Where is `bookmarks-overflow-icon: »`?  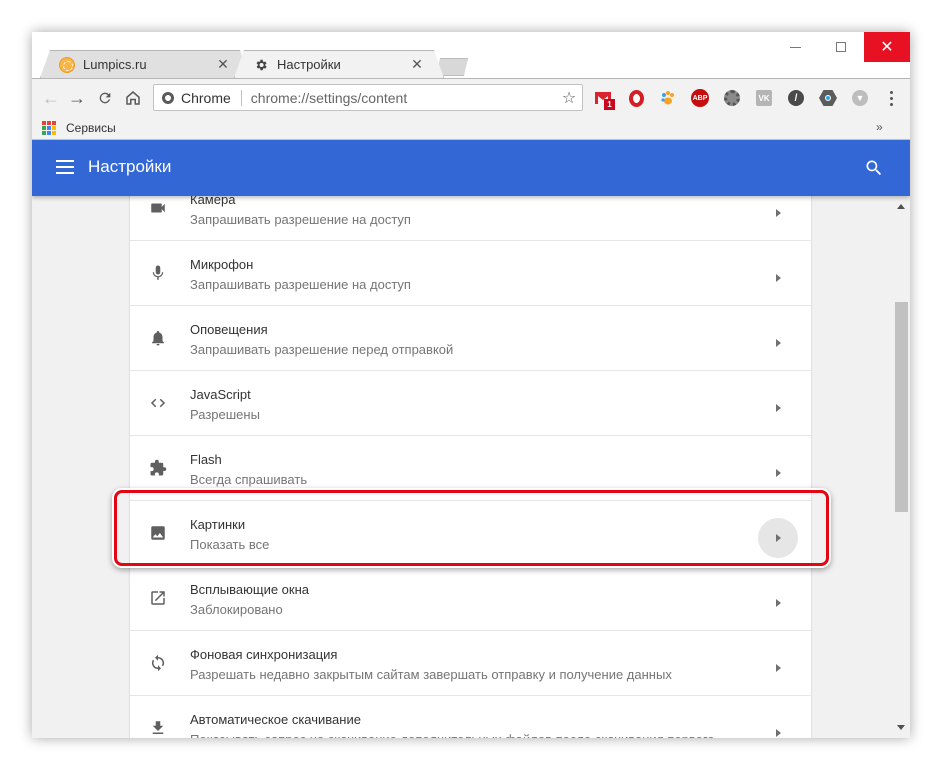 bookmarks-overflow-icon: » is located at coordinates (879, 127).